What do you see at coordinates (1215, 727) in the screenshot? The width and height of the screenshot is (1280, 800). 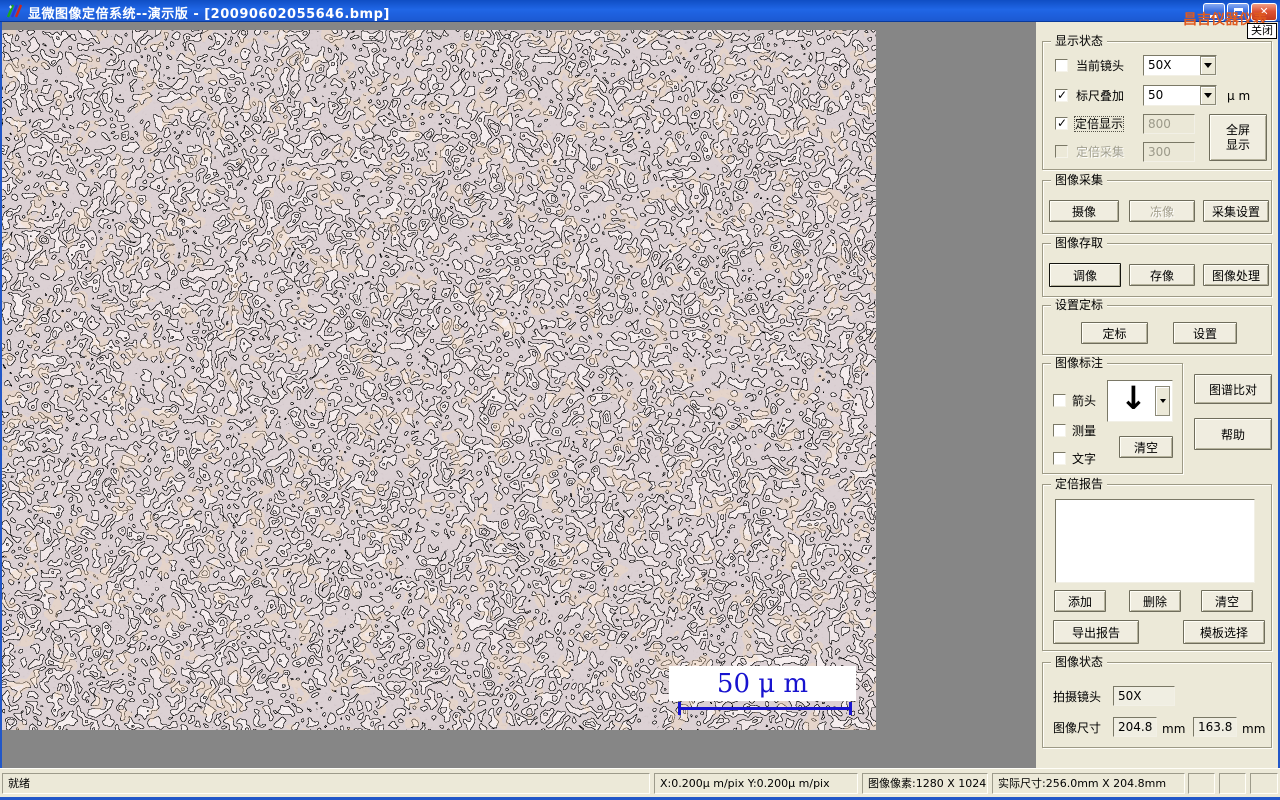 I see `field-image-height: 163.8` at bounding box center [1215, 727].